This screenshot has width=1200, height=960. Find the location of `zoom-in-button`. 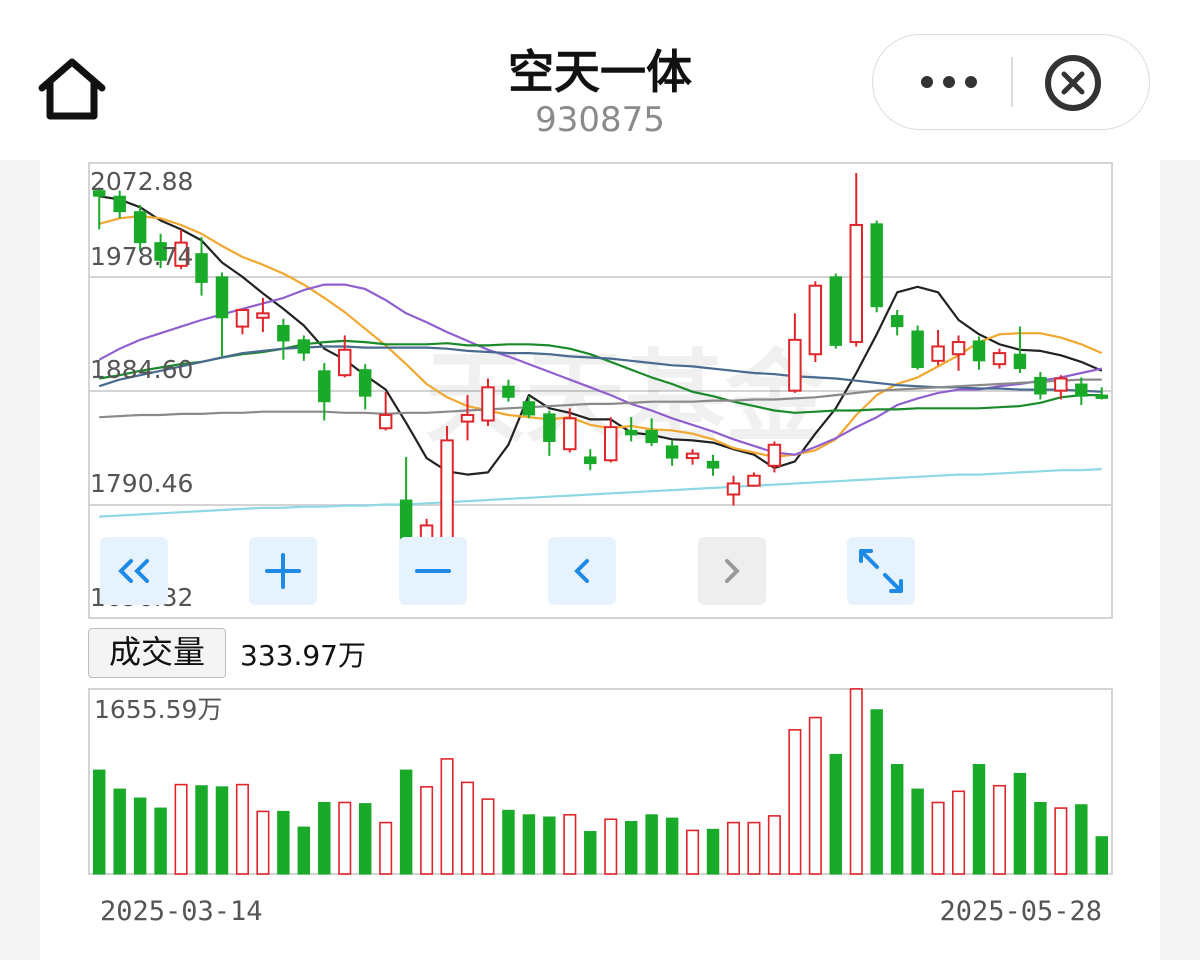

zoom-in-button is located at coordinates (283, 571).